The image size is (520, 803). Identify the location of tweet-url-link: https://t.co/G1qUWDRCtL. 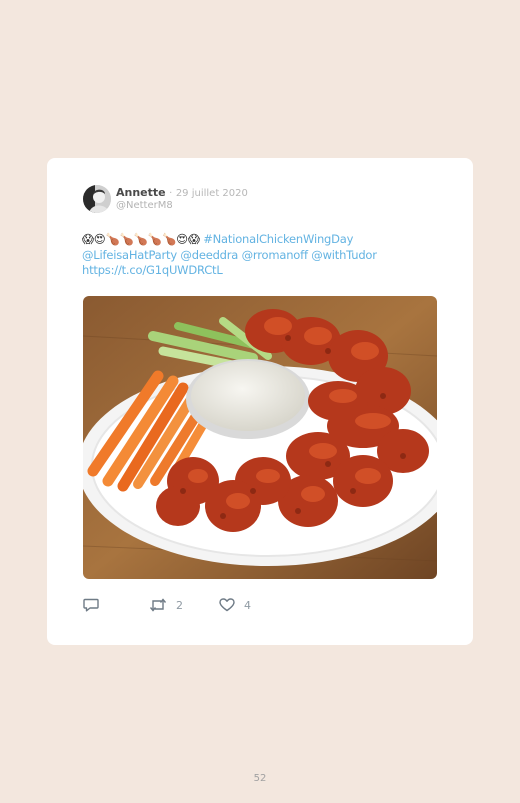
(152, 270).